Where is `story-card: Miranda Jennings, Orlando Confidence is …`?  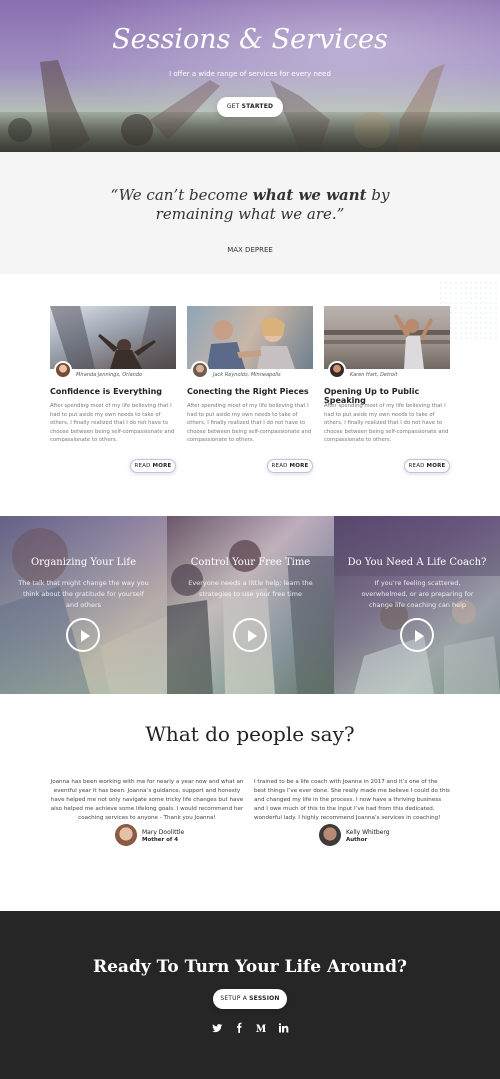 story-card: Miranda Jennings, Orlando Confidence is … is located at coordinates (113, 395).